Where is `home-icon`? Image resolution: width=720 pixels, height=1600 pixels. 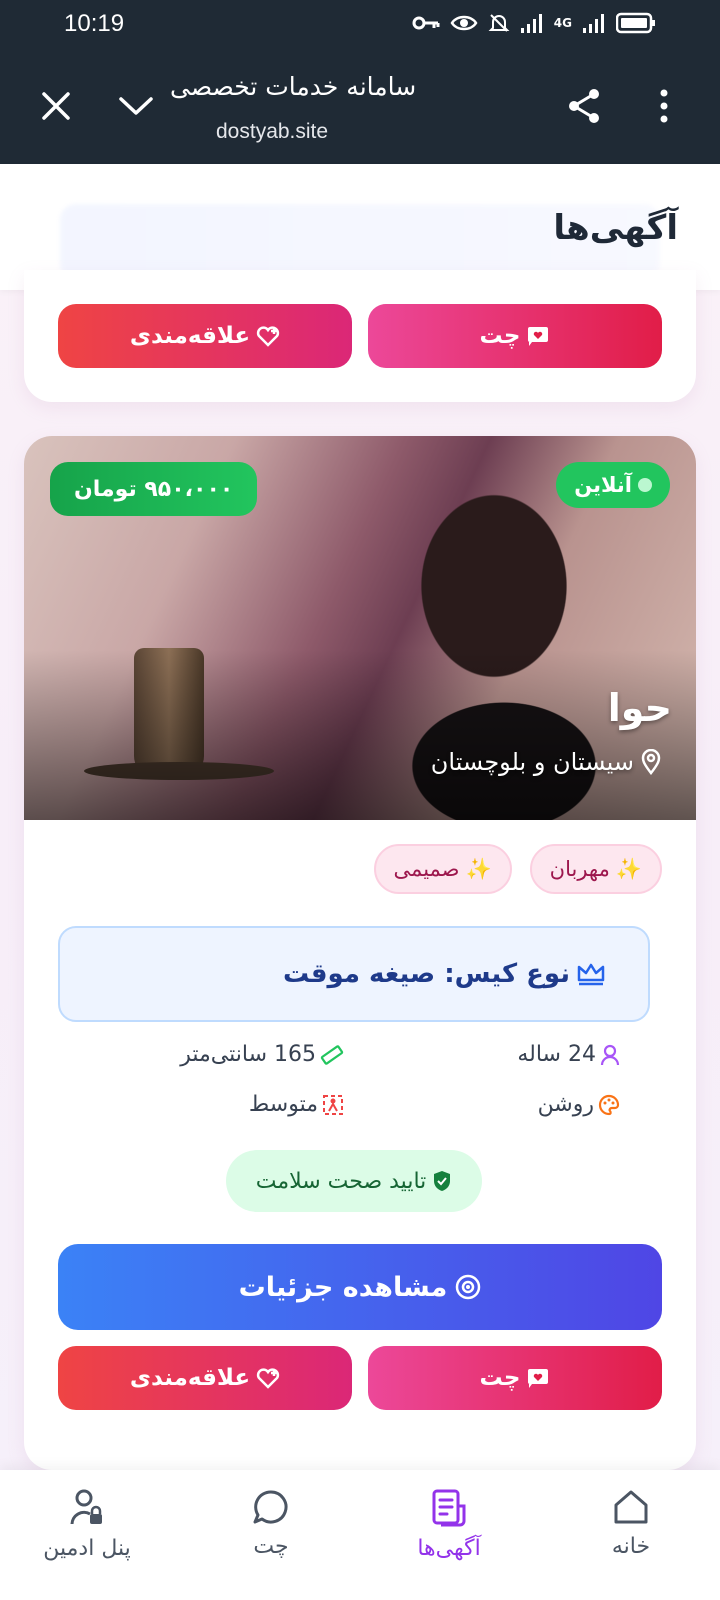
home-icon is located at coordinates (631, 1507).